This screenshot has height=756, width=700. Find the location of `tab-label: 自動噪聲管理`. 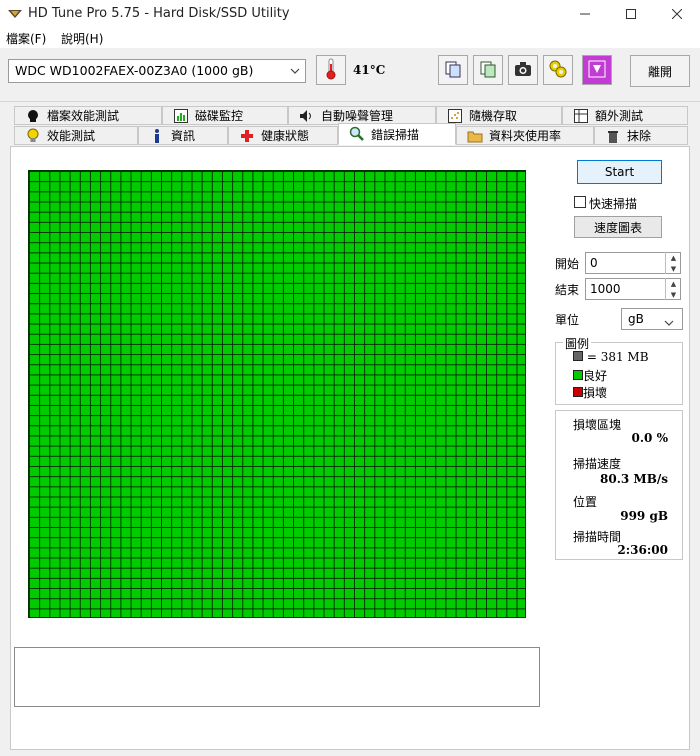

tab-label: 自動噪聲管理 is located at coordinates (357, 116).